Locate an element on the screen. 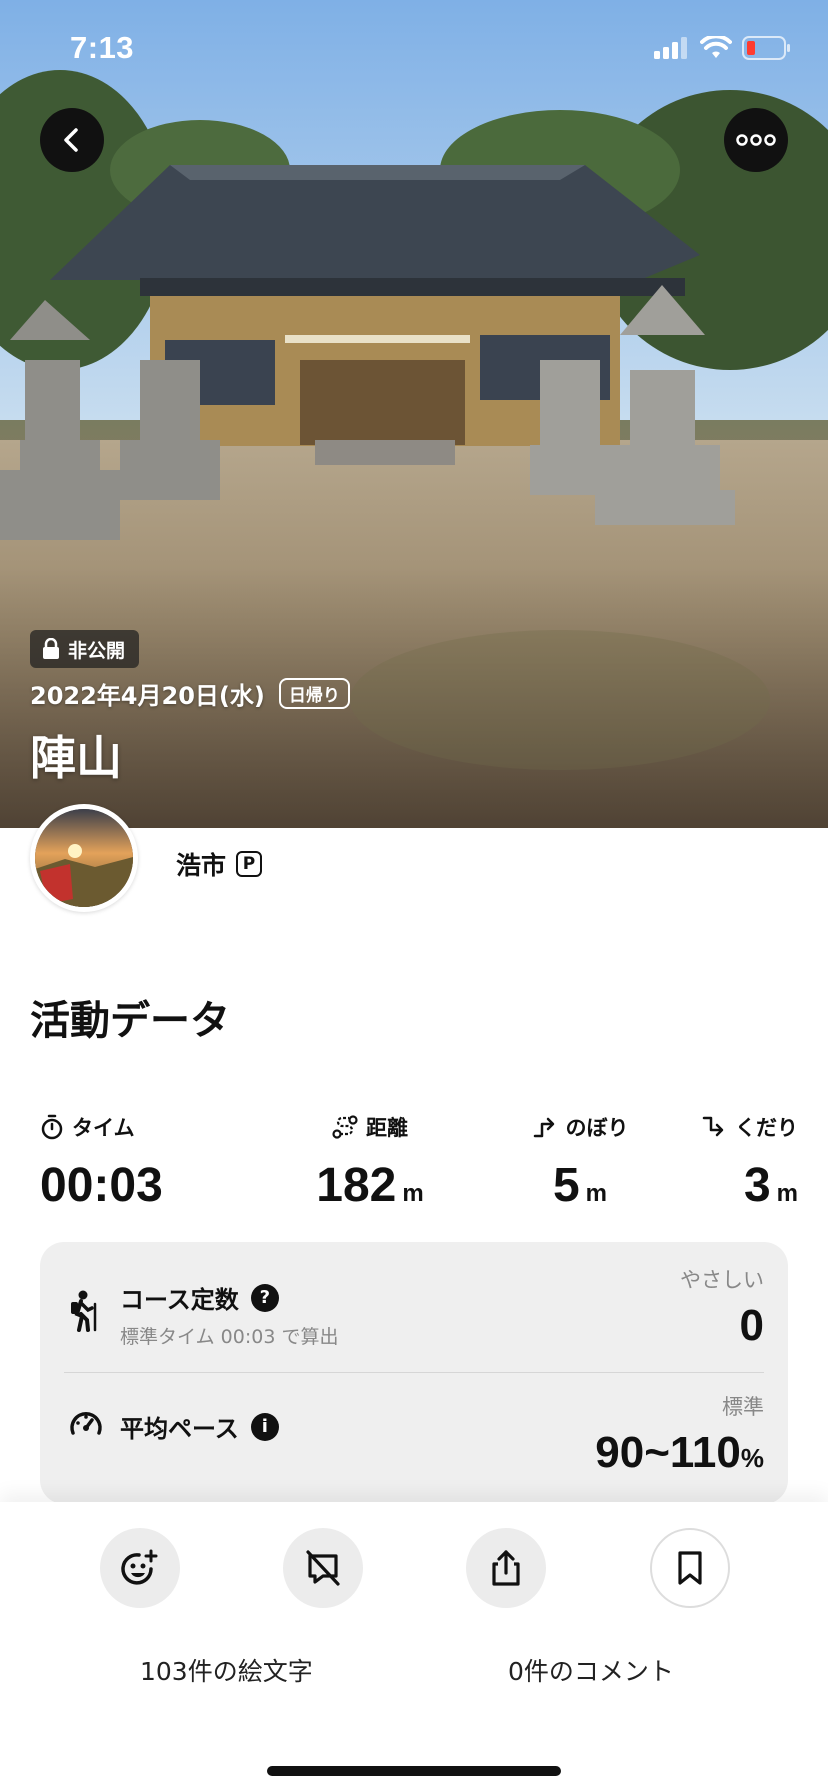 The height and width of the screenshot is (1792, 828). bookmark-icon is located at coordinates (690, 1568).